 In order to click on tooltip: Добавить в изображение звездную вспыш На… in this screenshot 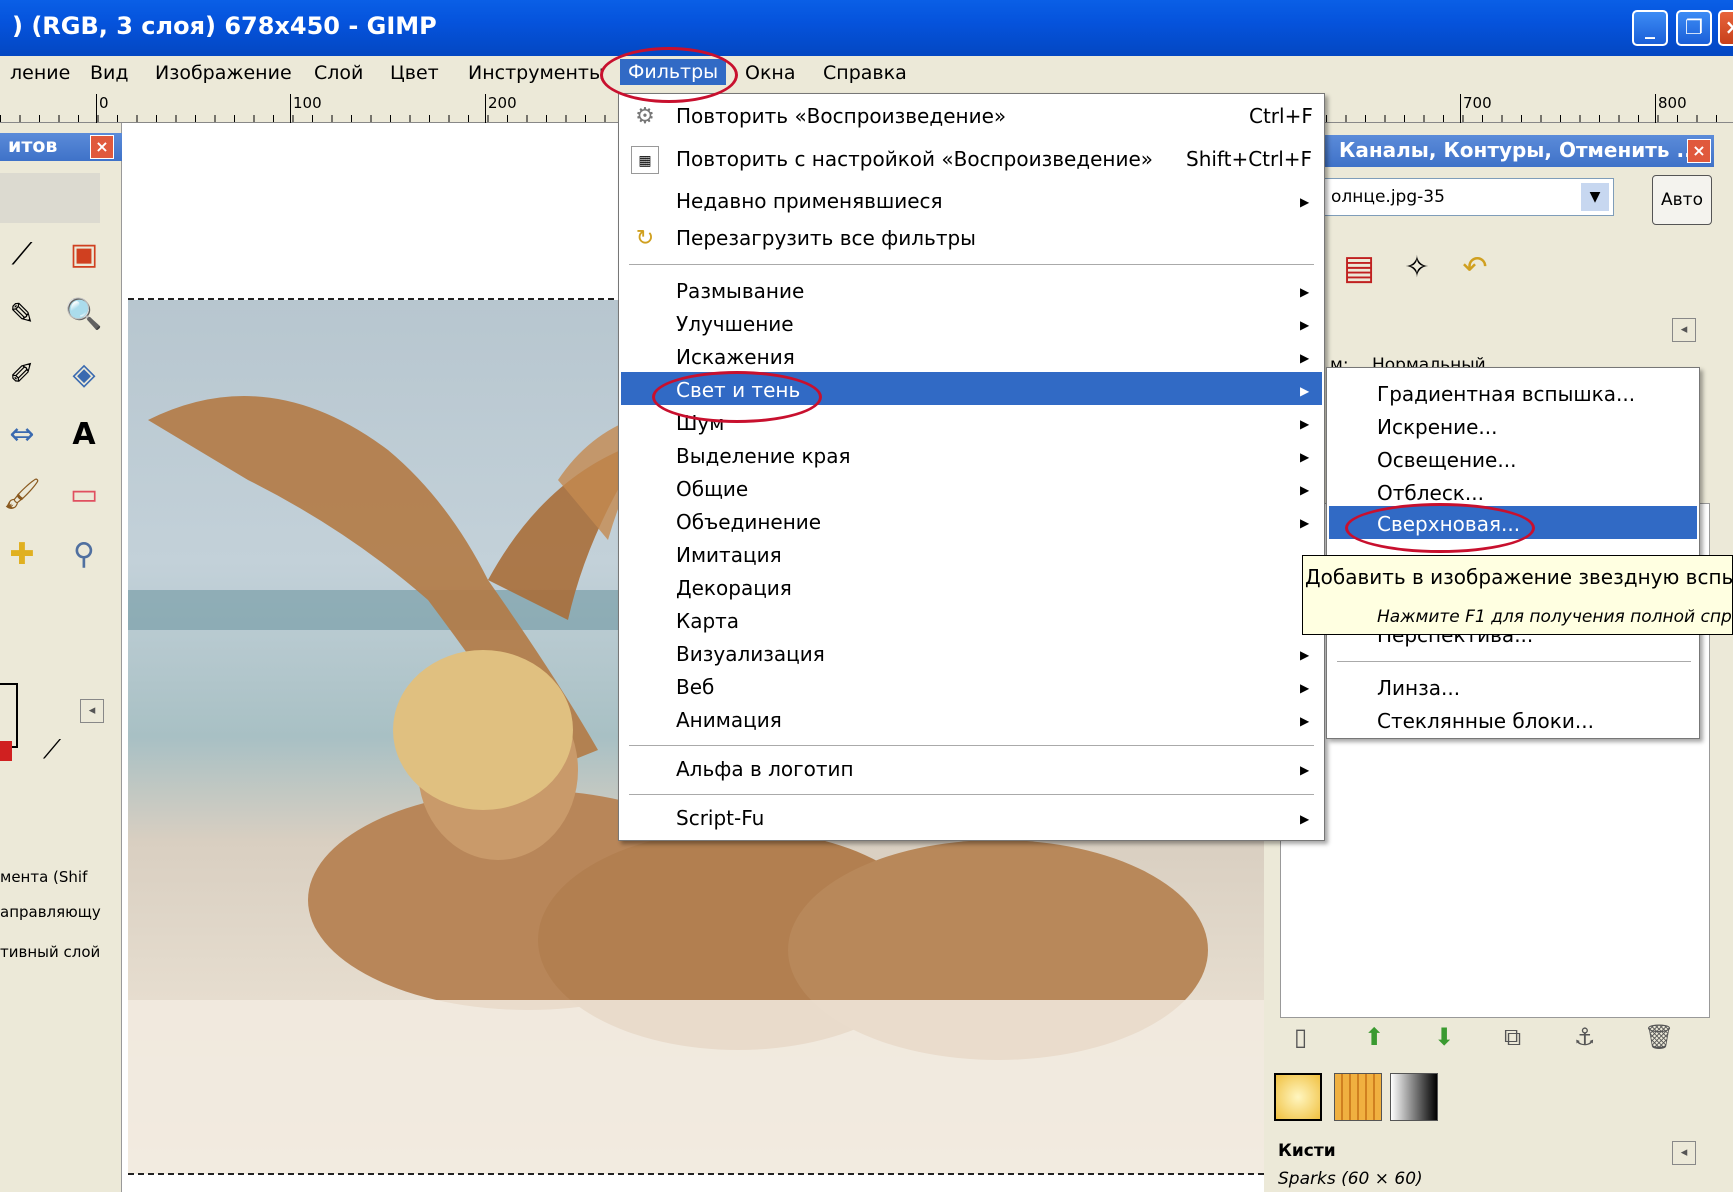, I will do `click(1517, 595)`.